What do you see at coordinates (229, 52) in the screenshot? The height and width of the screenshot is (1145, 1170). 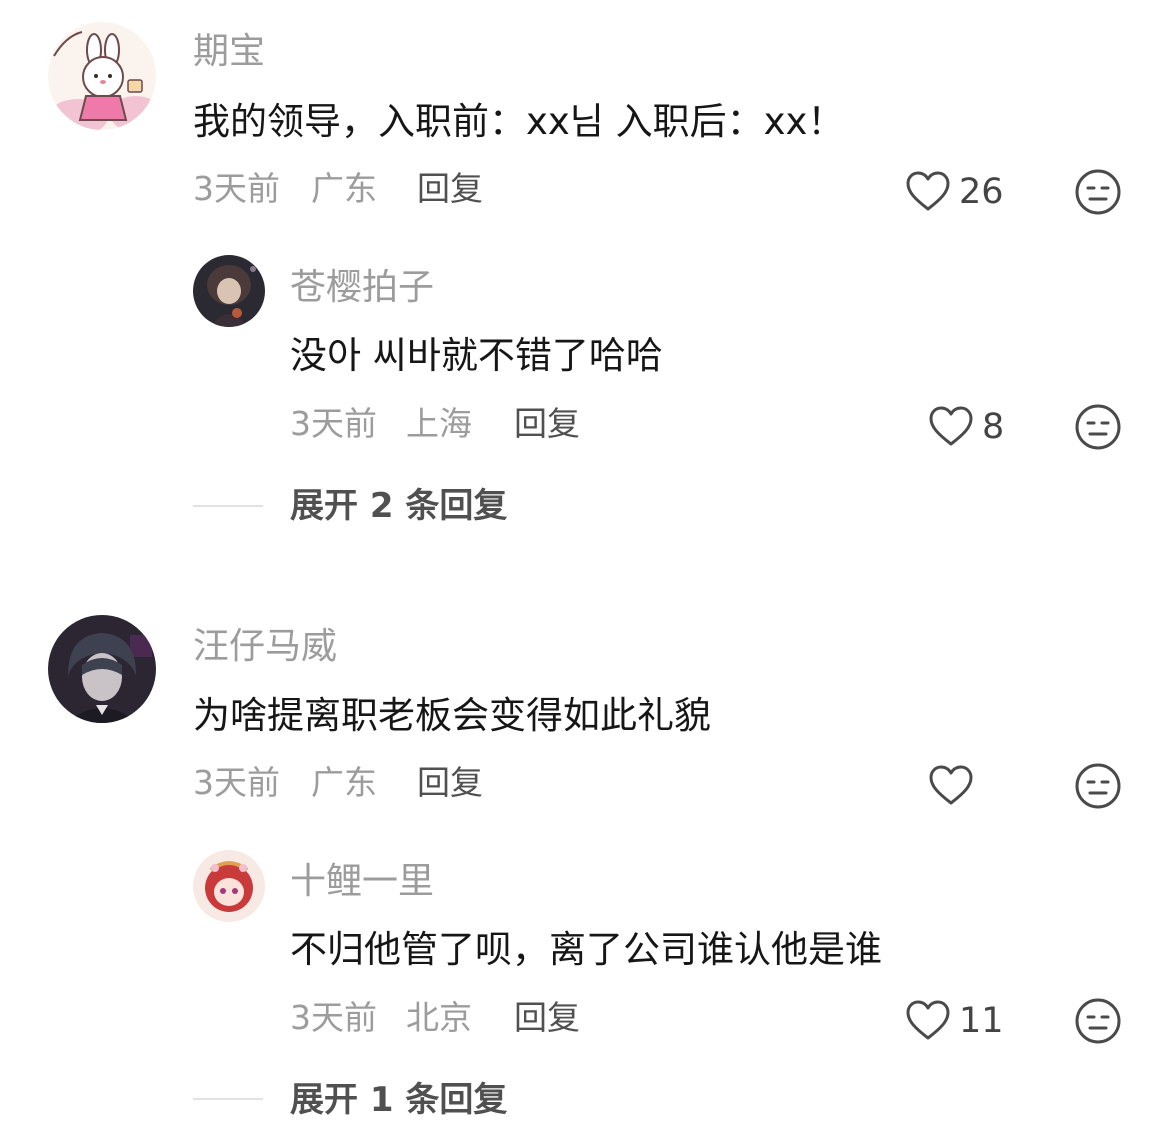 I see `comment-username: 期宝` at bounding box center [229, 52].